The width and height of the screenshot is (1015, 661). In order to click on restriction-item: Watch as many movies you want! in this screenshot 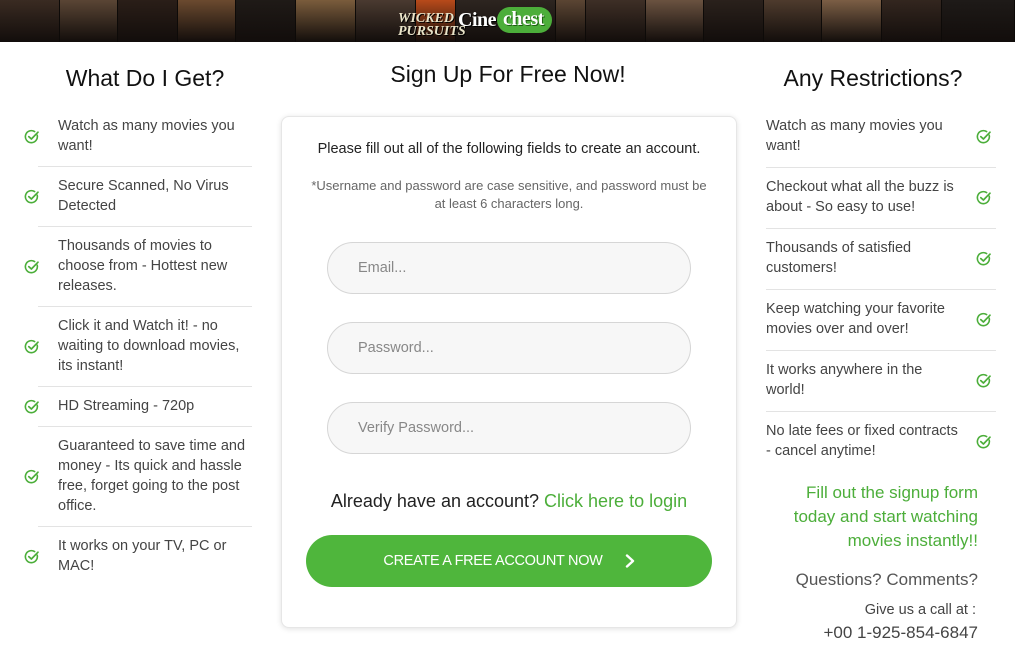, I will do `click(881, 137)`.